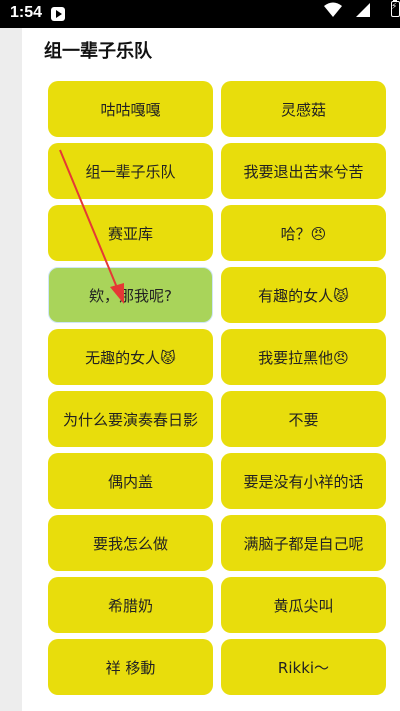 This screenshot has width=400, height=711. What do you see at coordinates (130, 543) in the screenshot?
I see `sound-button: 要我怎么做` at bounding box center [130, 543].